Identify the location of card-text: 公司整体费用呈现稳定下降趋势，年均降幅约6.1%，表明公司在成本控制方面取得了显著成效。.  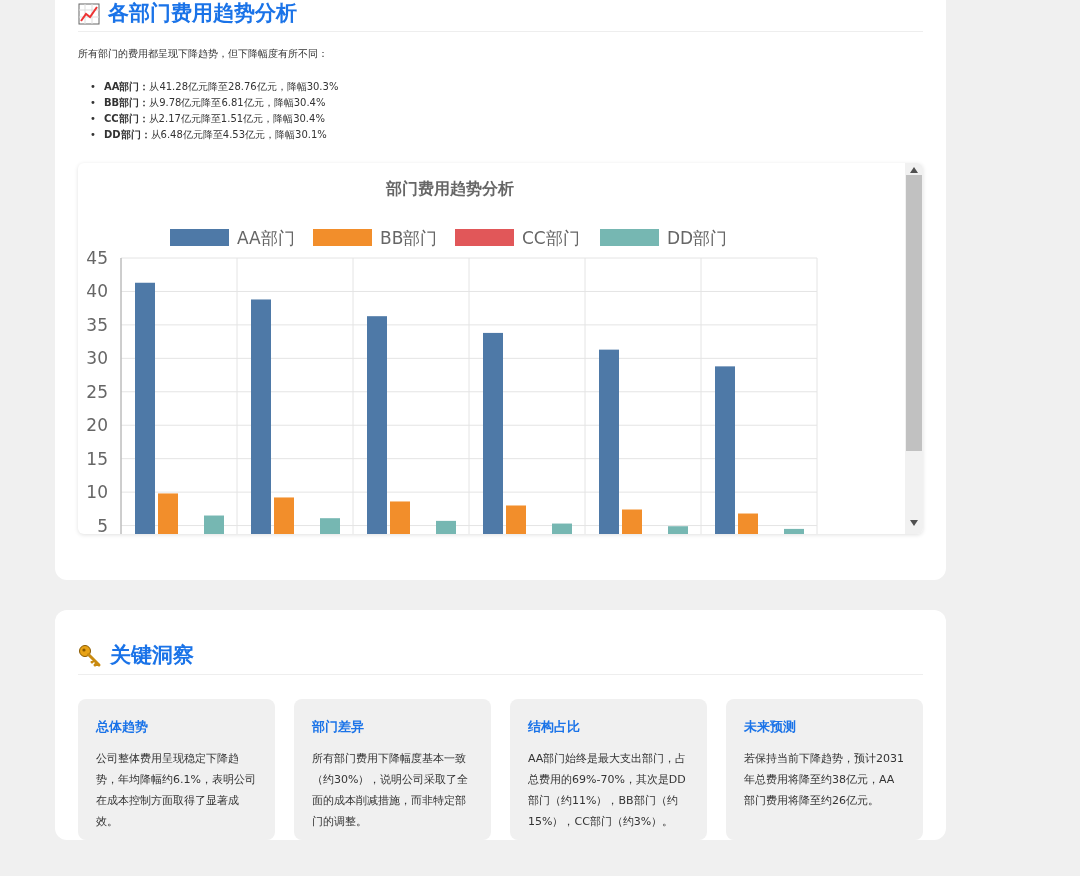
(176, 791).